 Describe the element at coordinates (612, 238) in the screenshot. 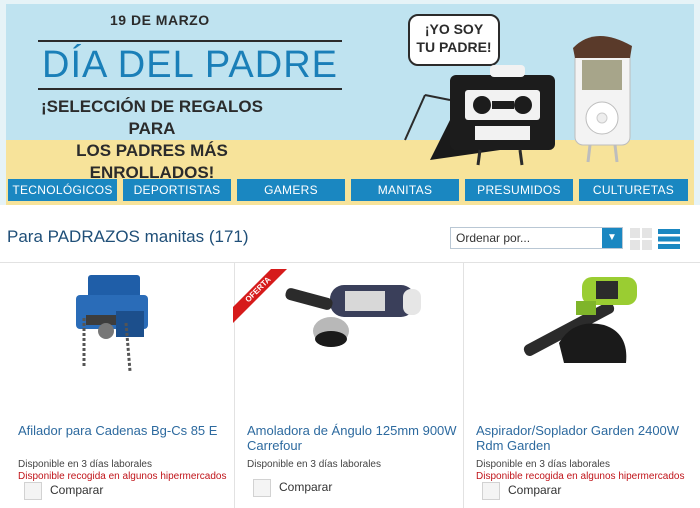

I see `sort-dropdown-arrow-icon: ▼` at that location.